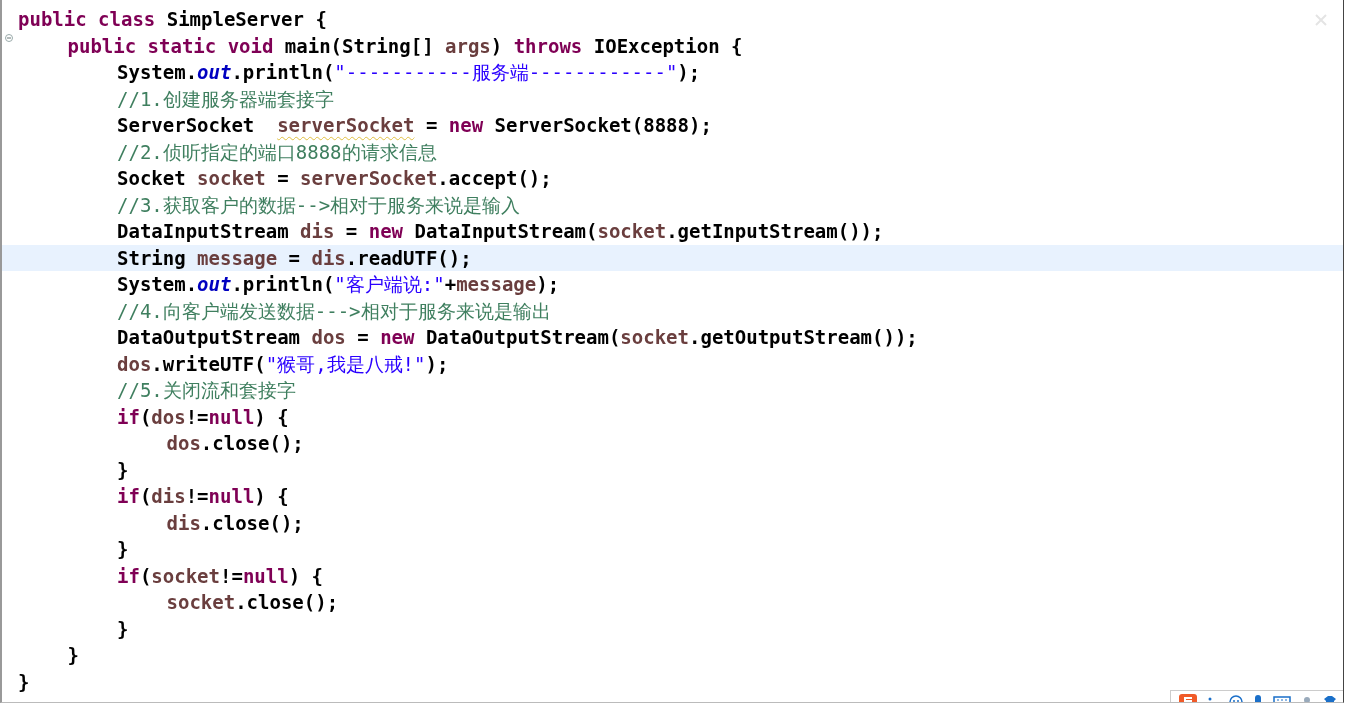 The image size is (1354, 705). Describe the element at coordinates (203, 496) in the screenshot. I see `code-line: if(dis!=null) {` at that location.